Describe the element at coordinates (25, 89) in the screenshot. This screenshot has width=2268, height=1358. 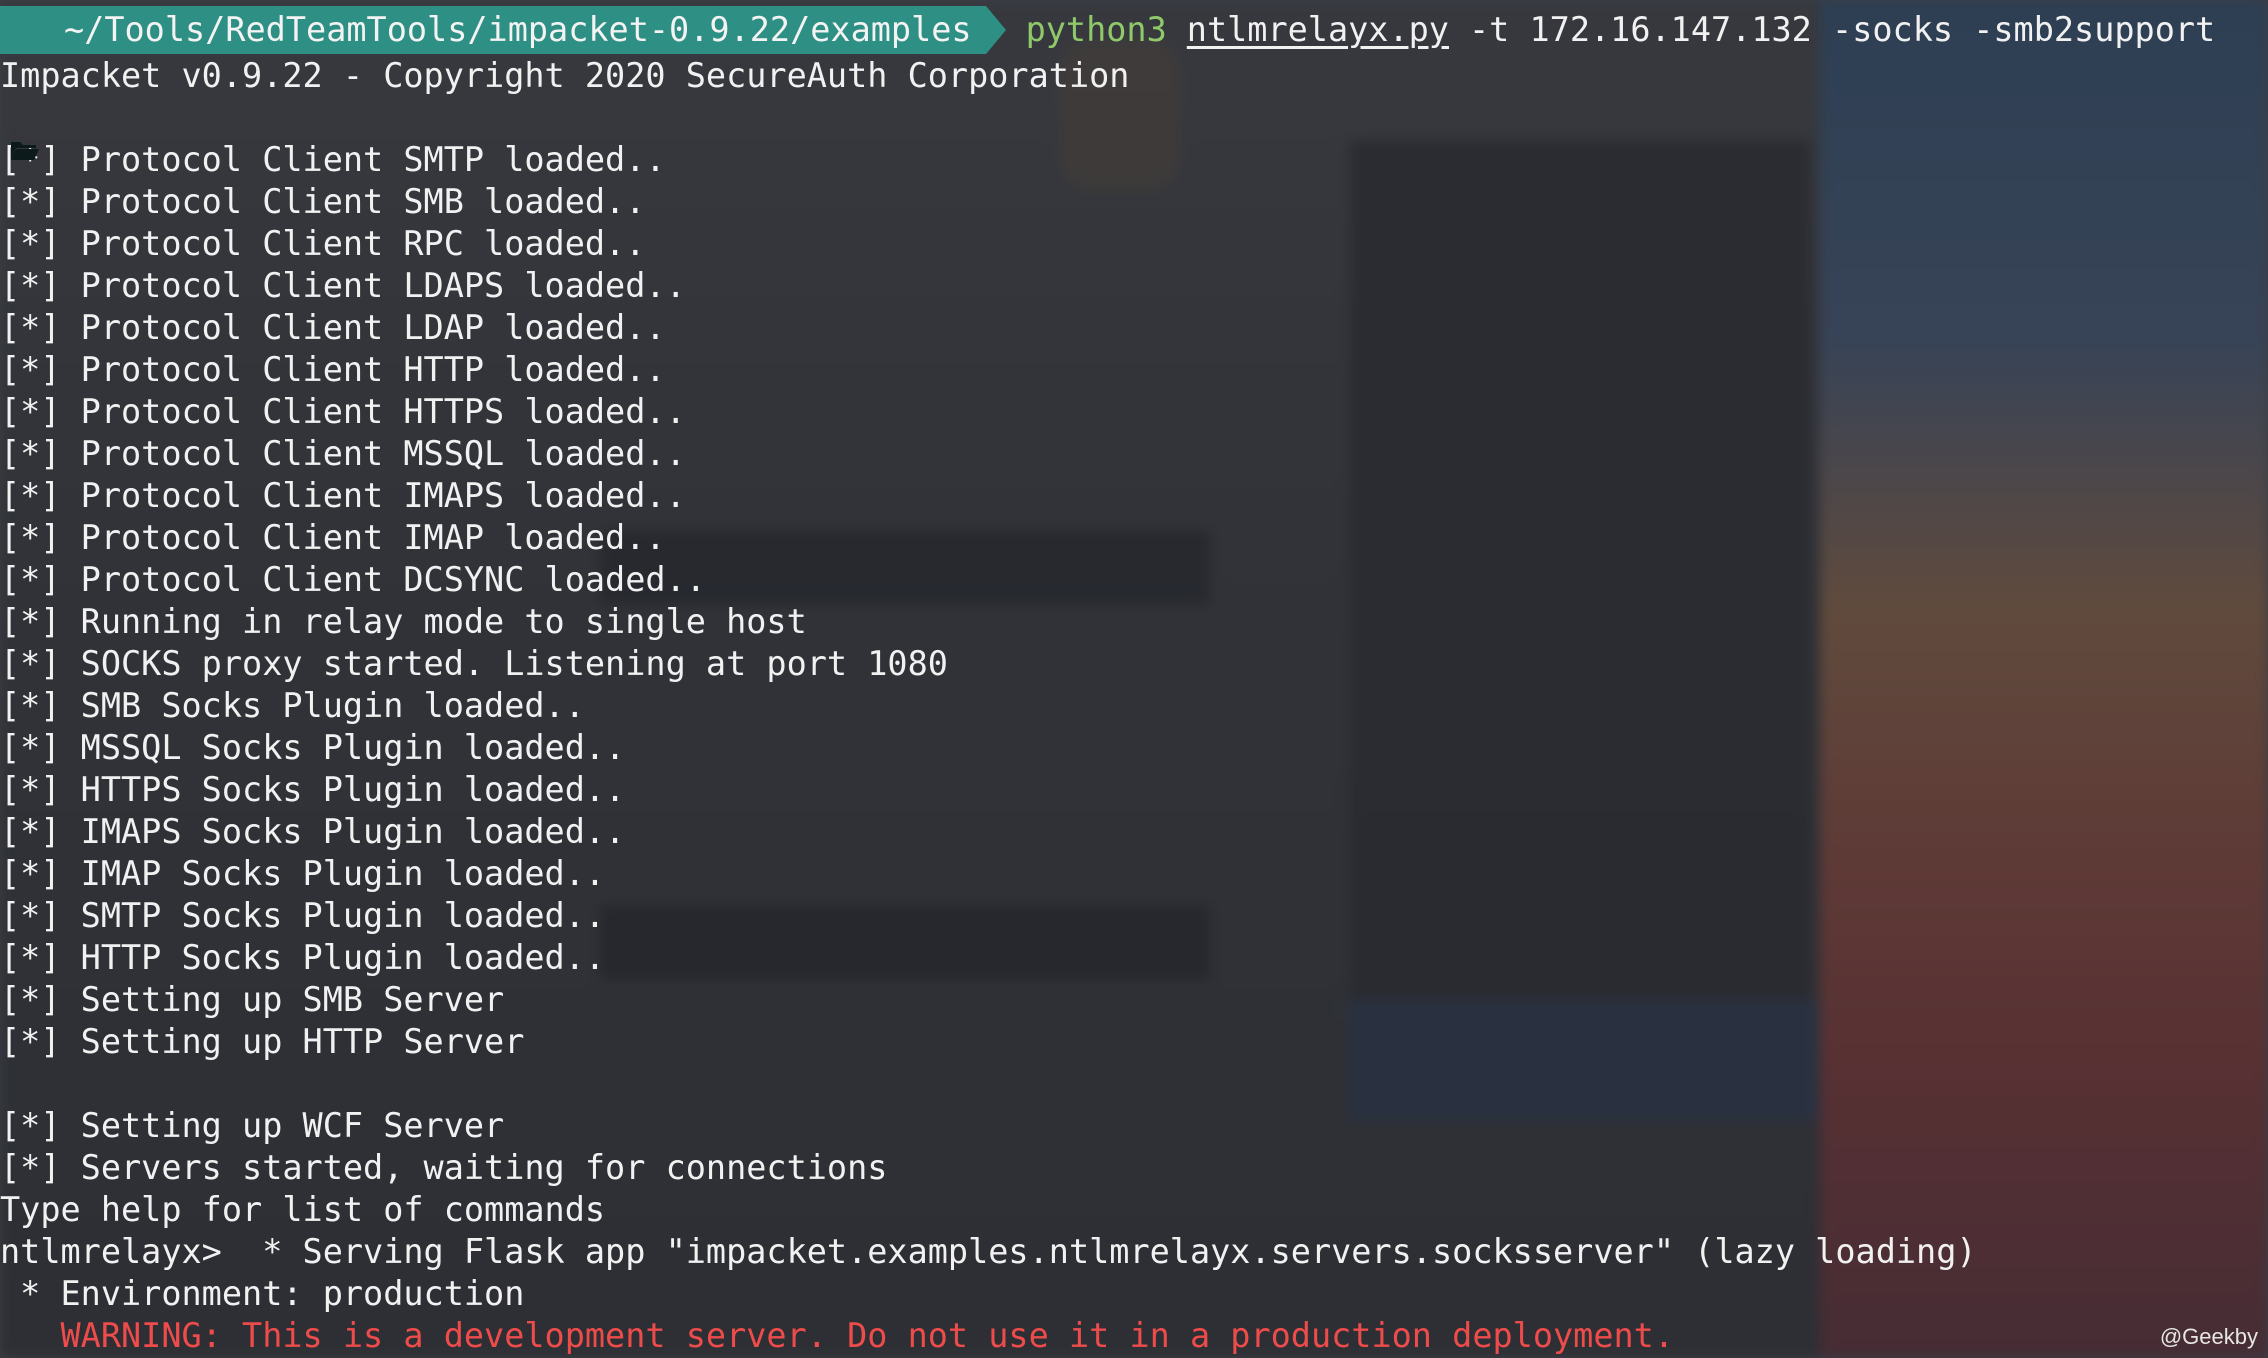
I see `folder-open-icon` at that location.